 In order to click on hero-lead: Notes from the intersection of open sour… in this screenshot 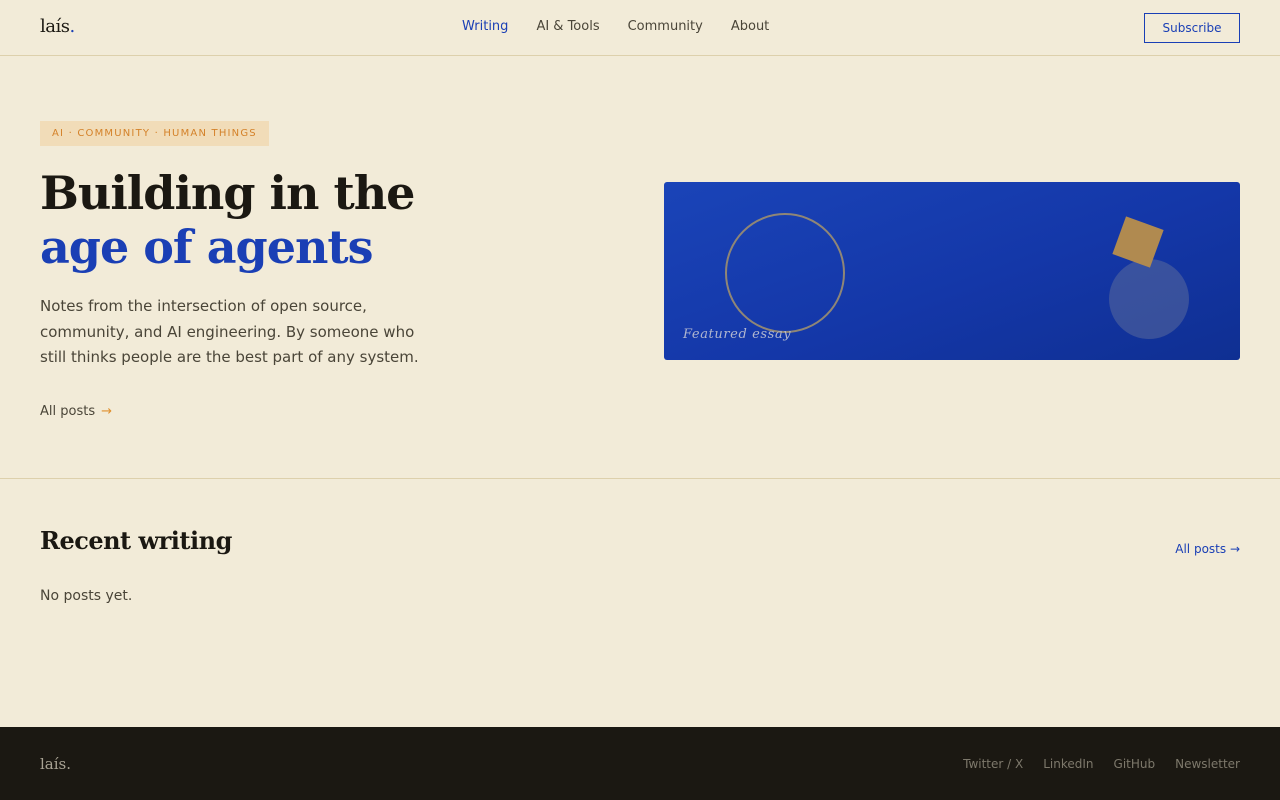, I will do `click(229, 331)`.